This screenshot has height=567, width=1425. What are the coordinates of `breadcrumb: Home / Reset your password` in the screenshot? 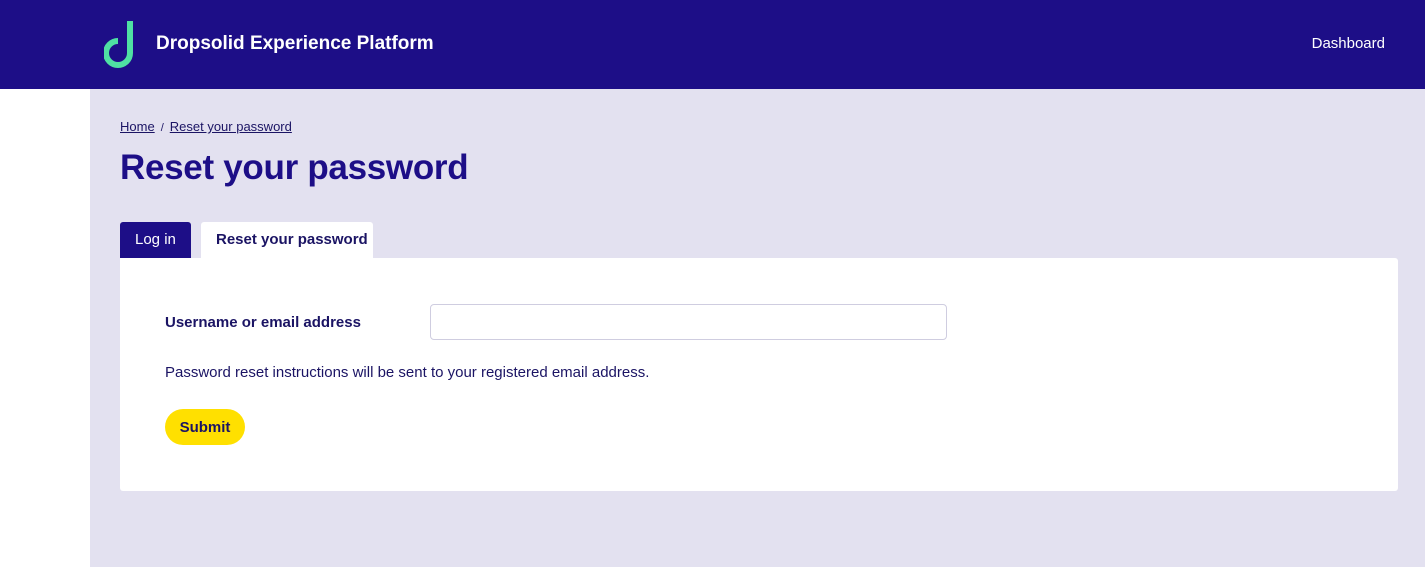 It's located at (206, 126).